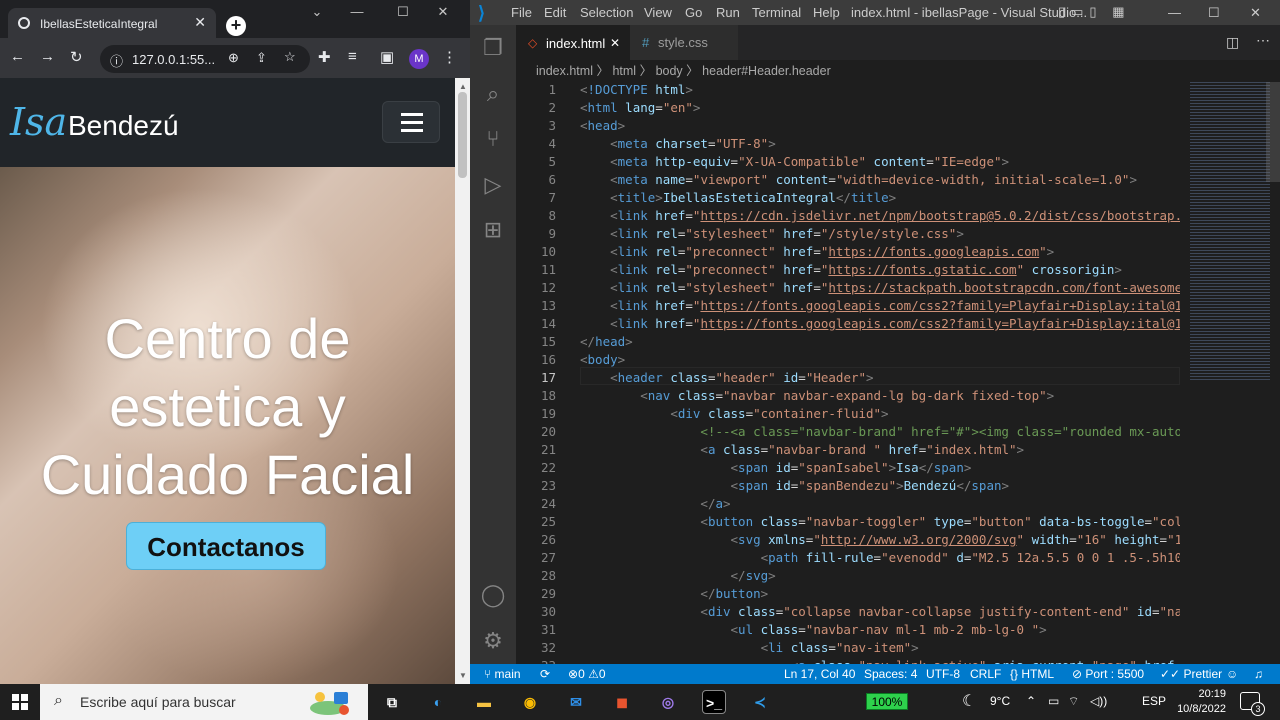 Image resolution: width=1280 pixels, height=720 pixels. I want to click on minimize-button: —, so click(357, 12).